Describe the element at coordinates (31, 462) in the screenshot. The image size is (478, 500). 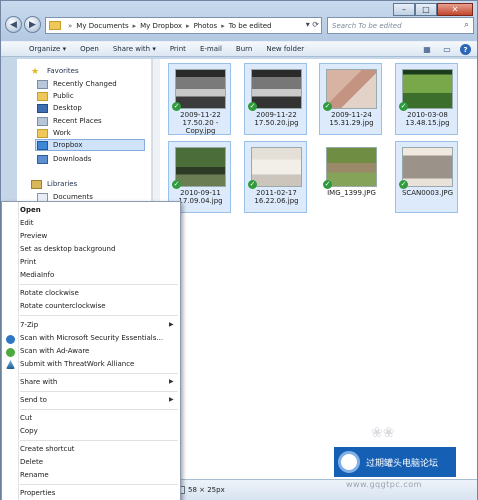
I see `menu-item-delete: Delete` at that location.